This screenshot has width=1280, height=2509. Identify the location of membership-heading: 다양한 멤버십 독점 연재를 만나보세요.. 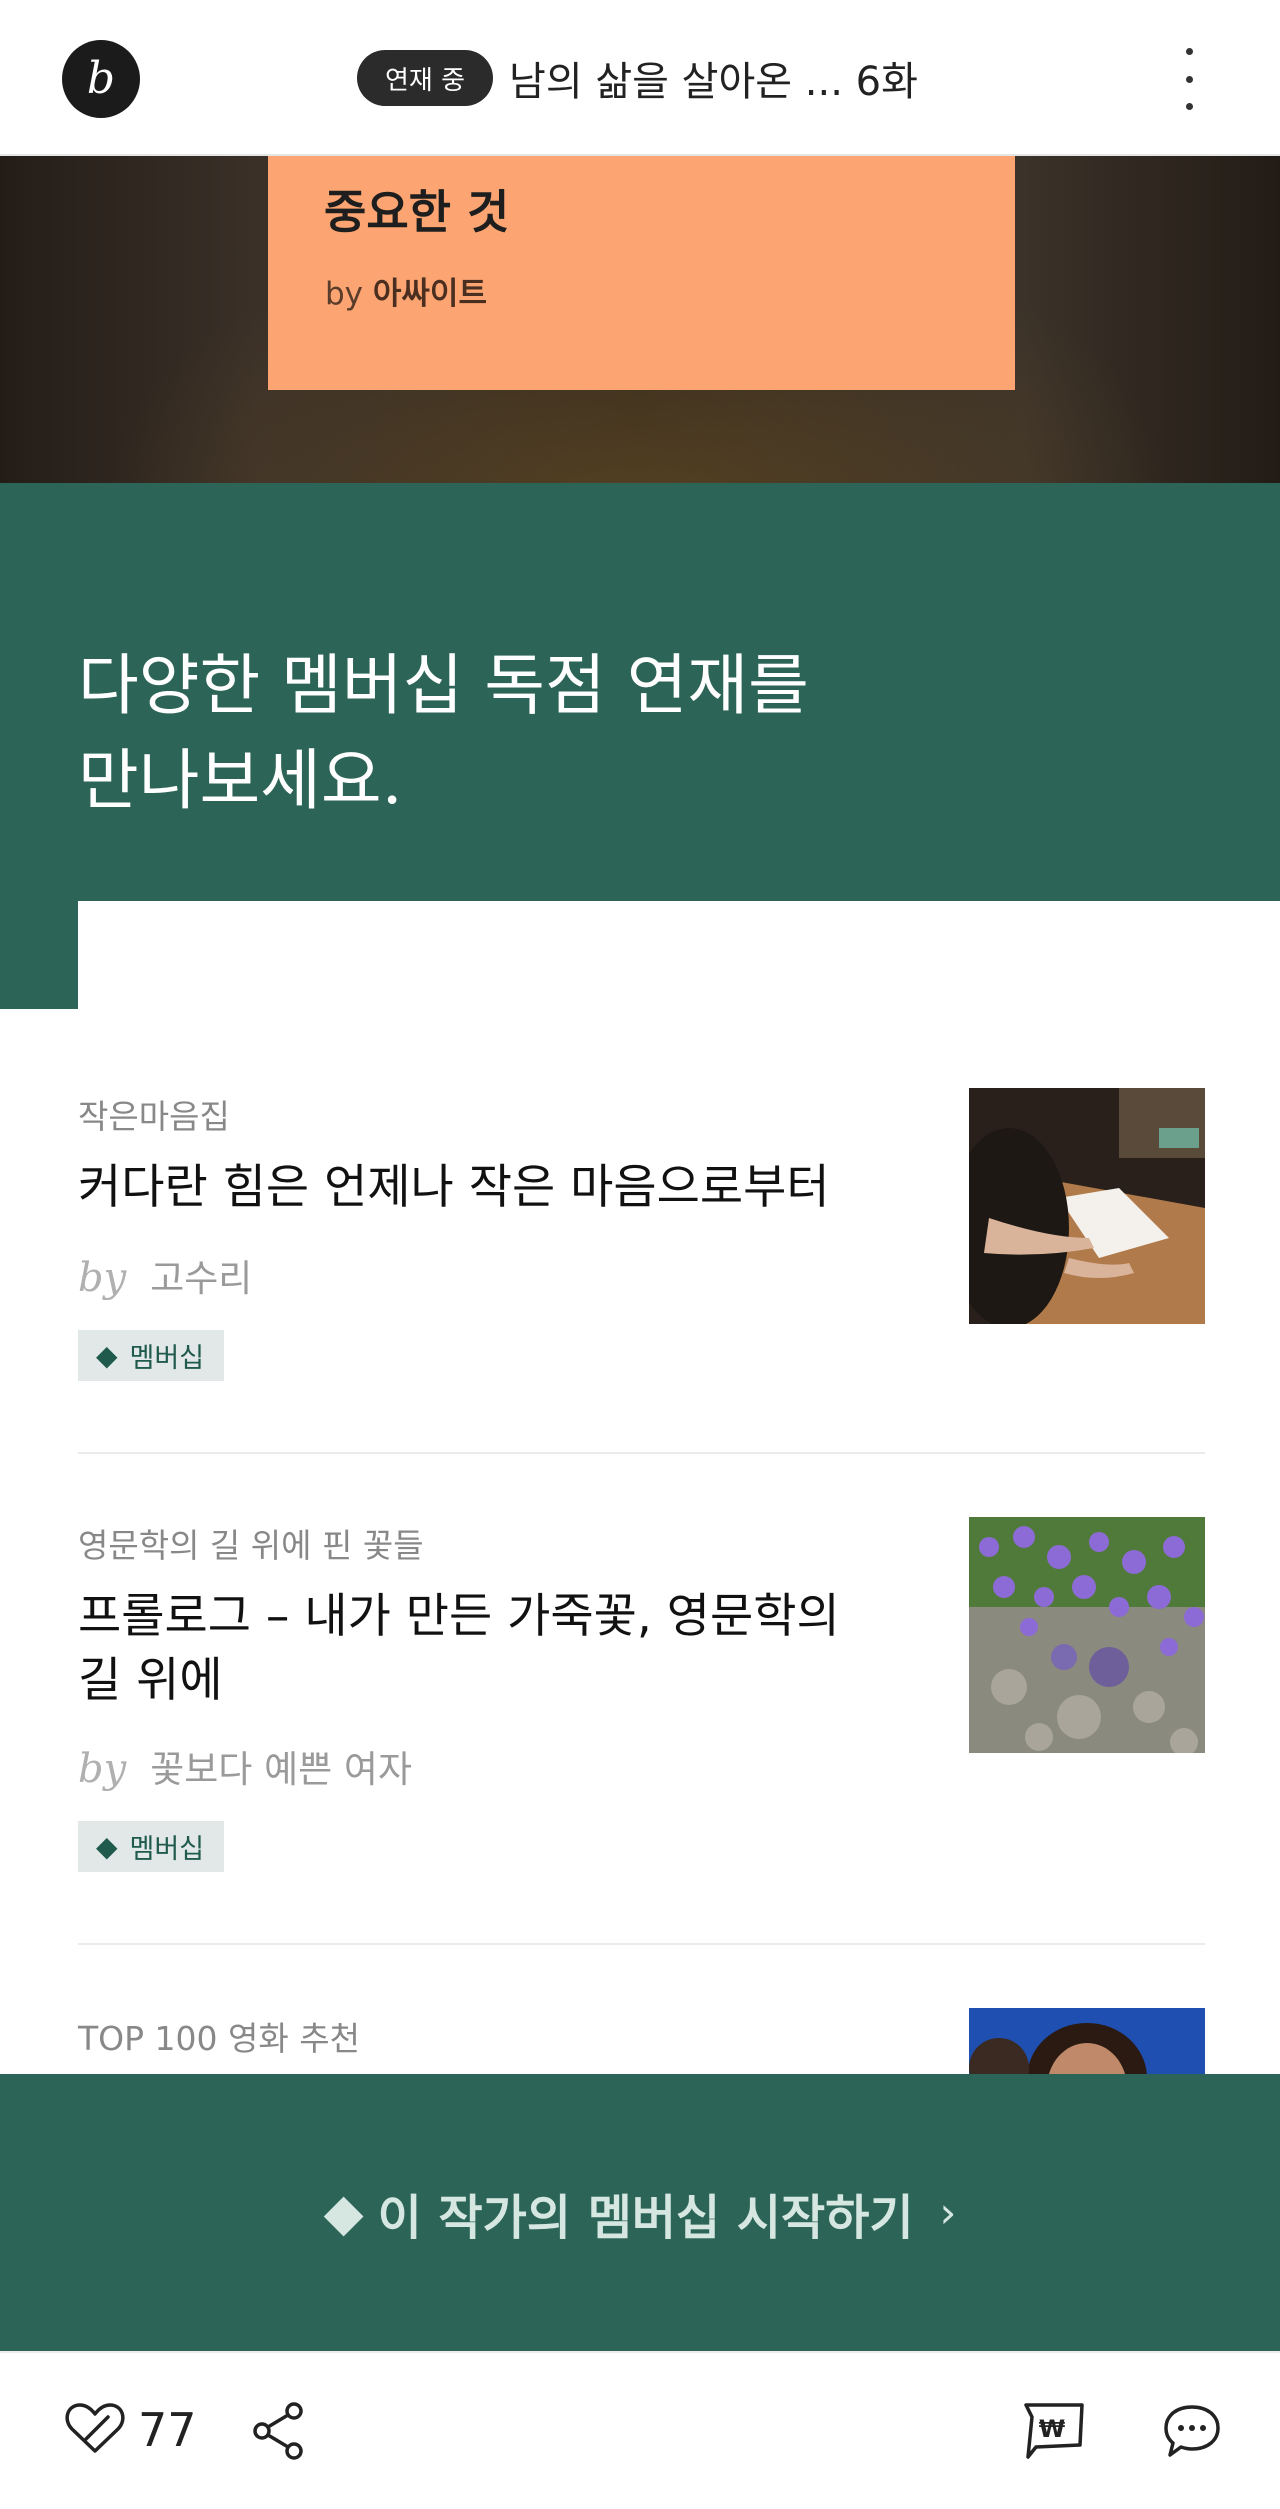
(443, 733).